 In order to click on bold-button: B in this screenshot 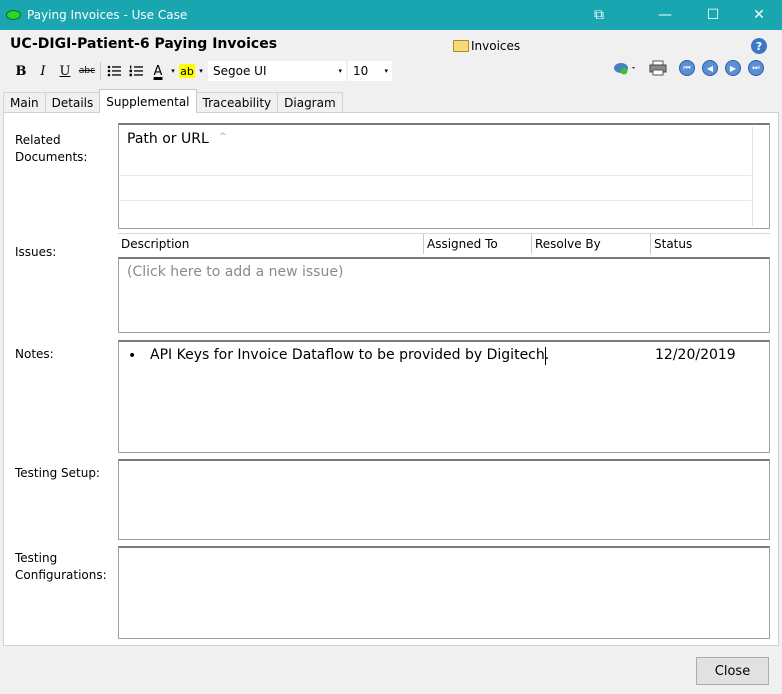, I will do `click(21, 71)`.